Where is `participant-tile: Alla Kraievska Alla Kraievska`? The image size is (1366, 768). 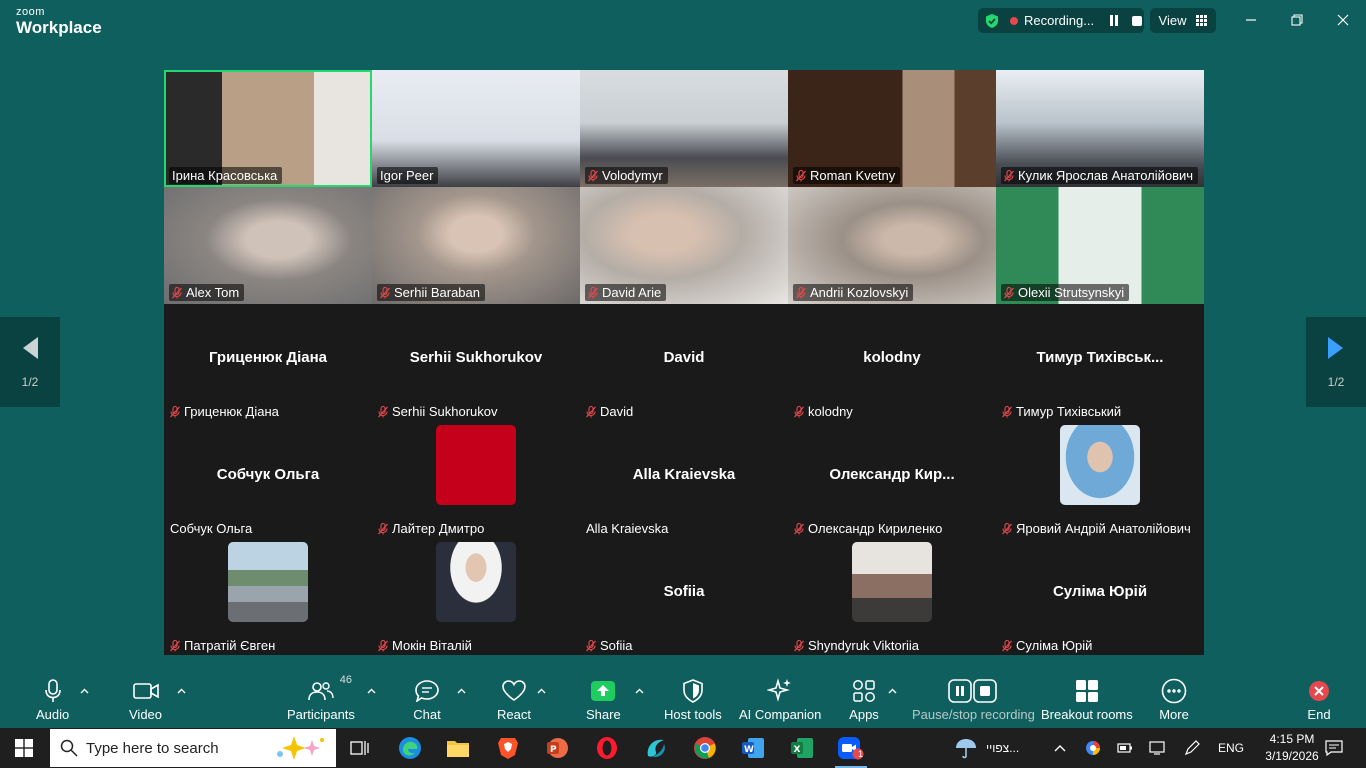
participant-tile: Alla Kraievska Alla Kraievska is located at coordinates (684, 479).